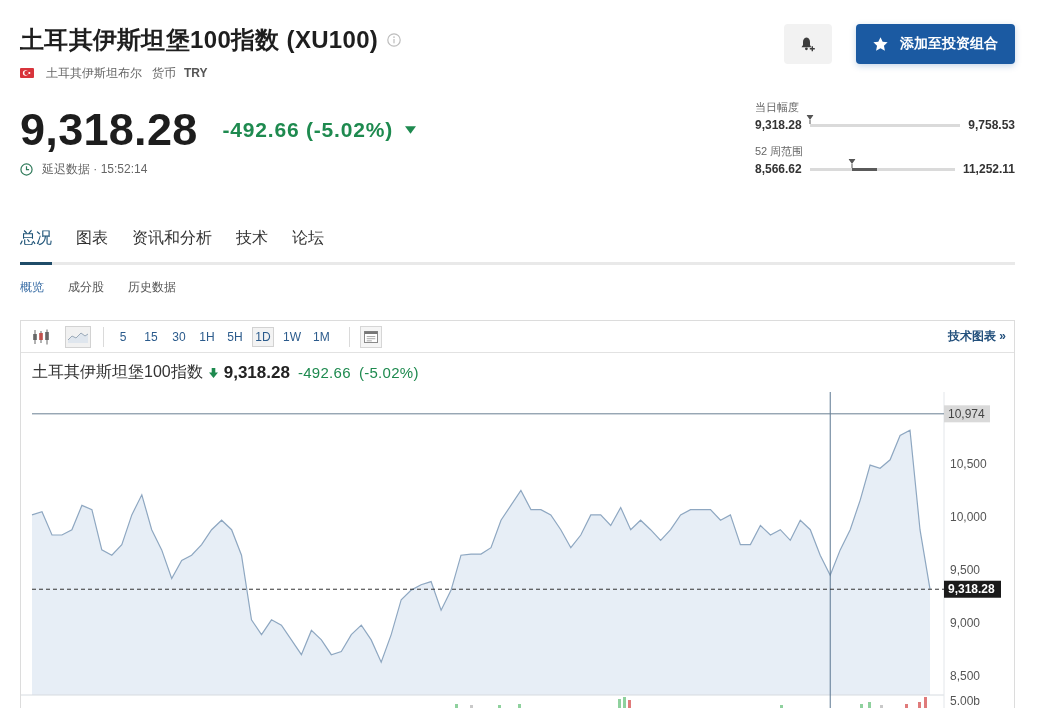 The height and width of the screenshot is (708, 1045). What do you see at coordinates (27, 73) in the screenshot?
I see `flag-icon` at bounding box center [27, 73].